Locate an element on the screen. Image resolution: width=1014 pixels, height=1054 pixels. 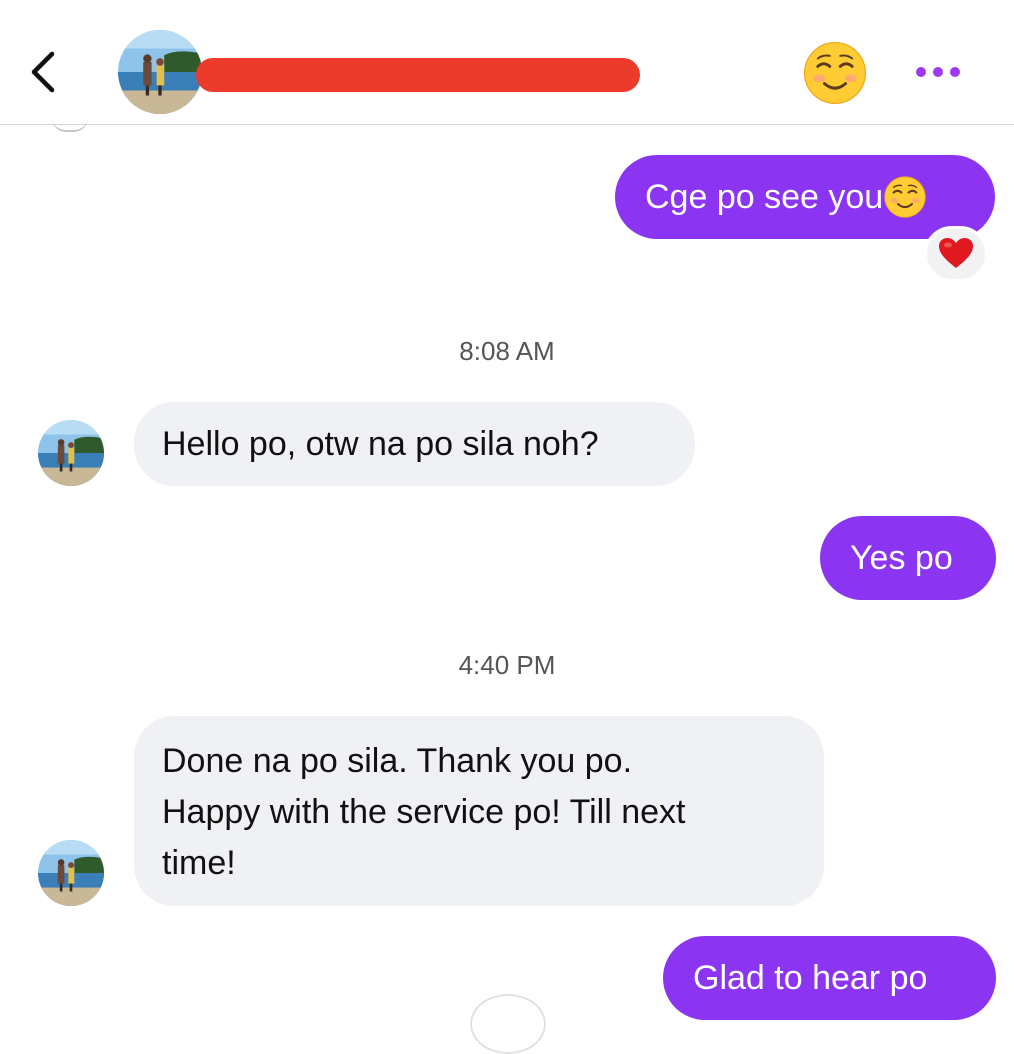
contact-avatar is located at coordinates (160, 72).